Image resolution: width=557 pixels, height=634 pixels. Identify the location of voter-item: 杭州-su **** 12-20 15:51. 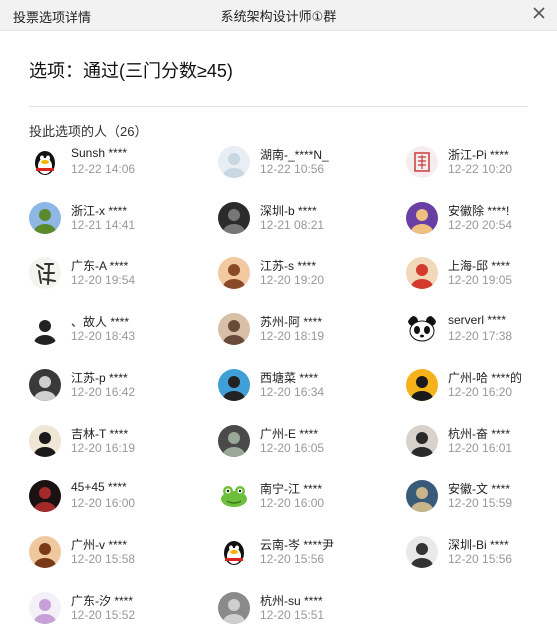
(298, 612).